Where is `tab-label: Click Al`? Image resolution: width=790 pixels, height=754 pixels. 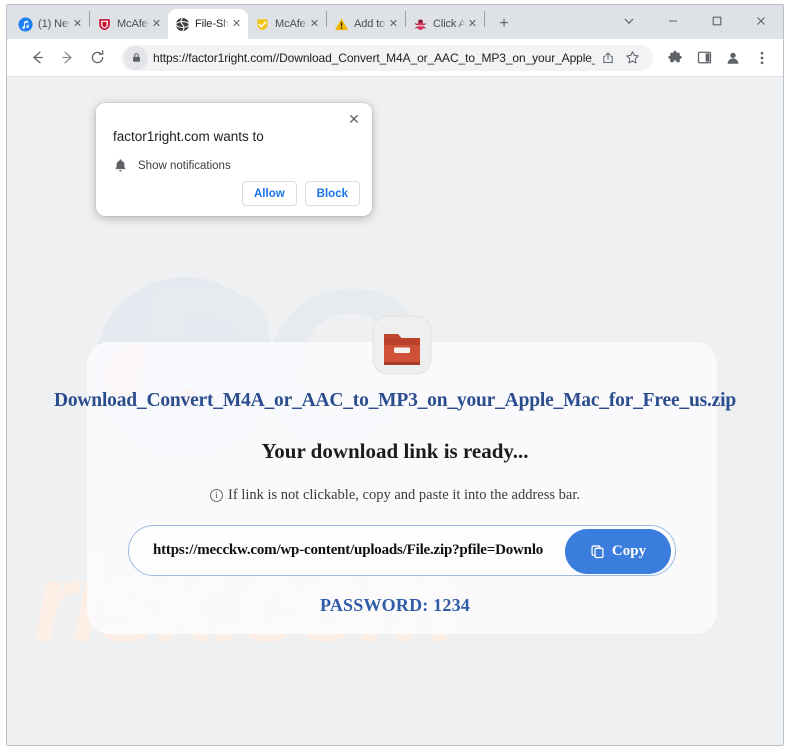
tab-label: Click Al is located at coordinates (449, 24).